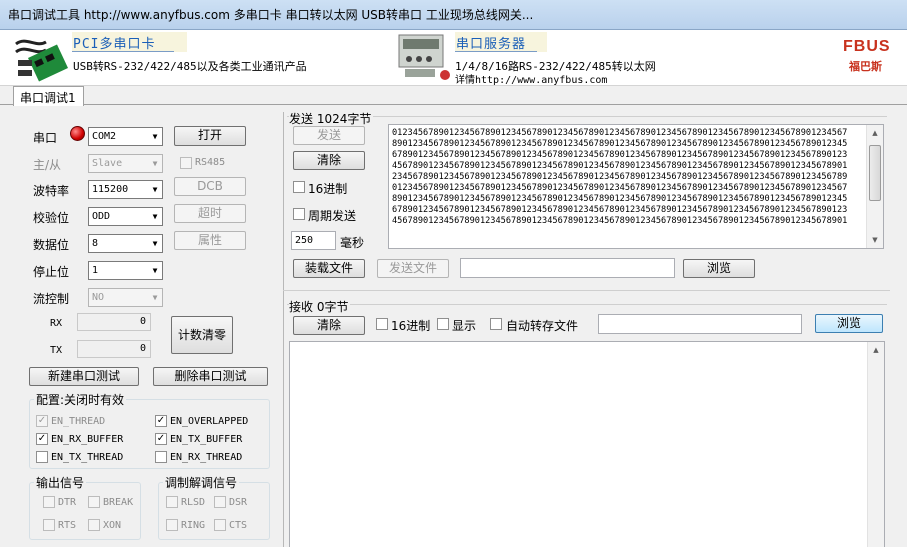 Image resolution: width=907 pixels, height=547 pixels. Describe the element at coordinates (209, 421) in the screenshot. I see `en-overlapped-label: EN_OVERLAPPED` at that location.